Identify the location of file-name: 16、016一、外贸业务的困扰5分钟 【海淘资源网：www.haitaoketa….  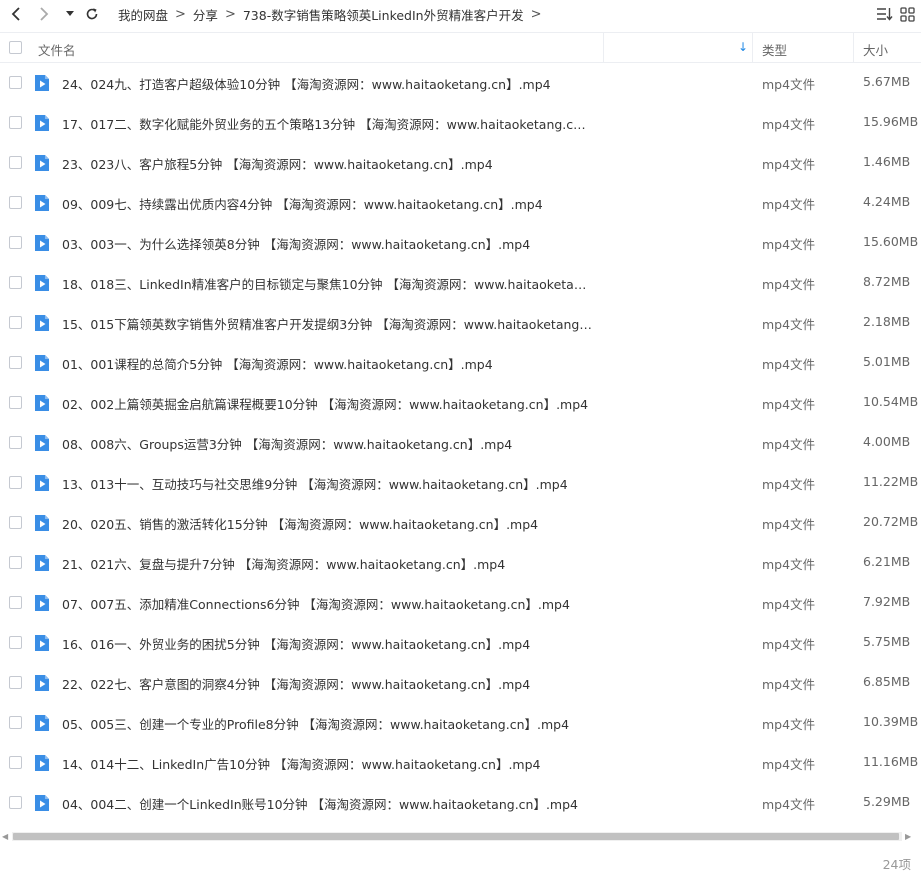
(327, 643).